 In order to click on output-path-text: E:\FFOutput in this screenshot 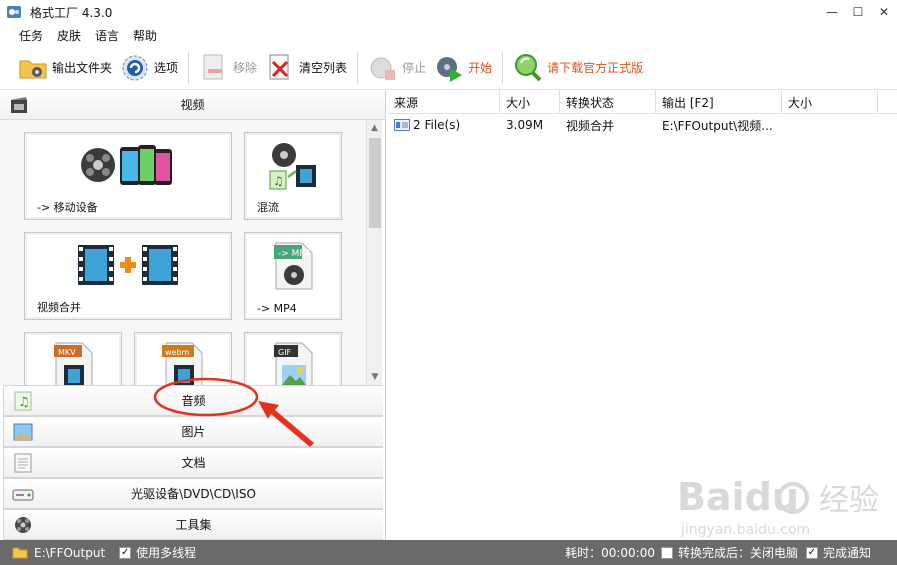, I will do `click(69, 553)`.